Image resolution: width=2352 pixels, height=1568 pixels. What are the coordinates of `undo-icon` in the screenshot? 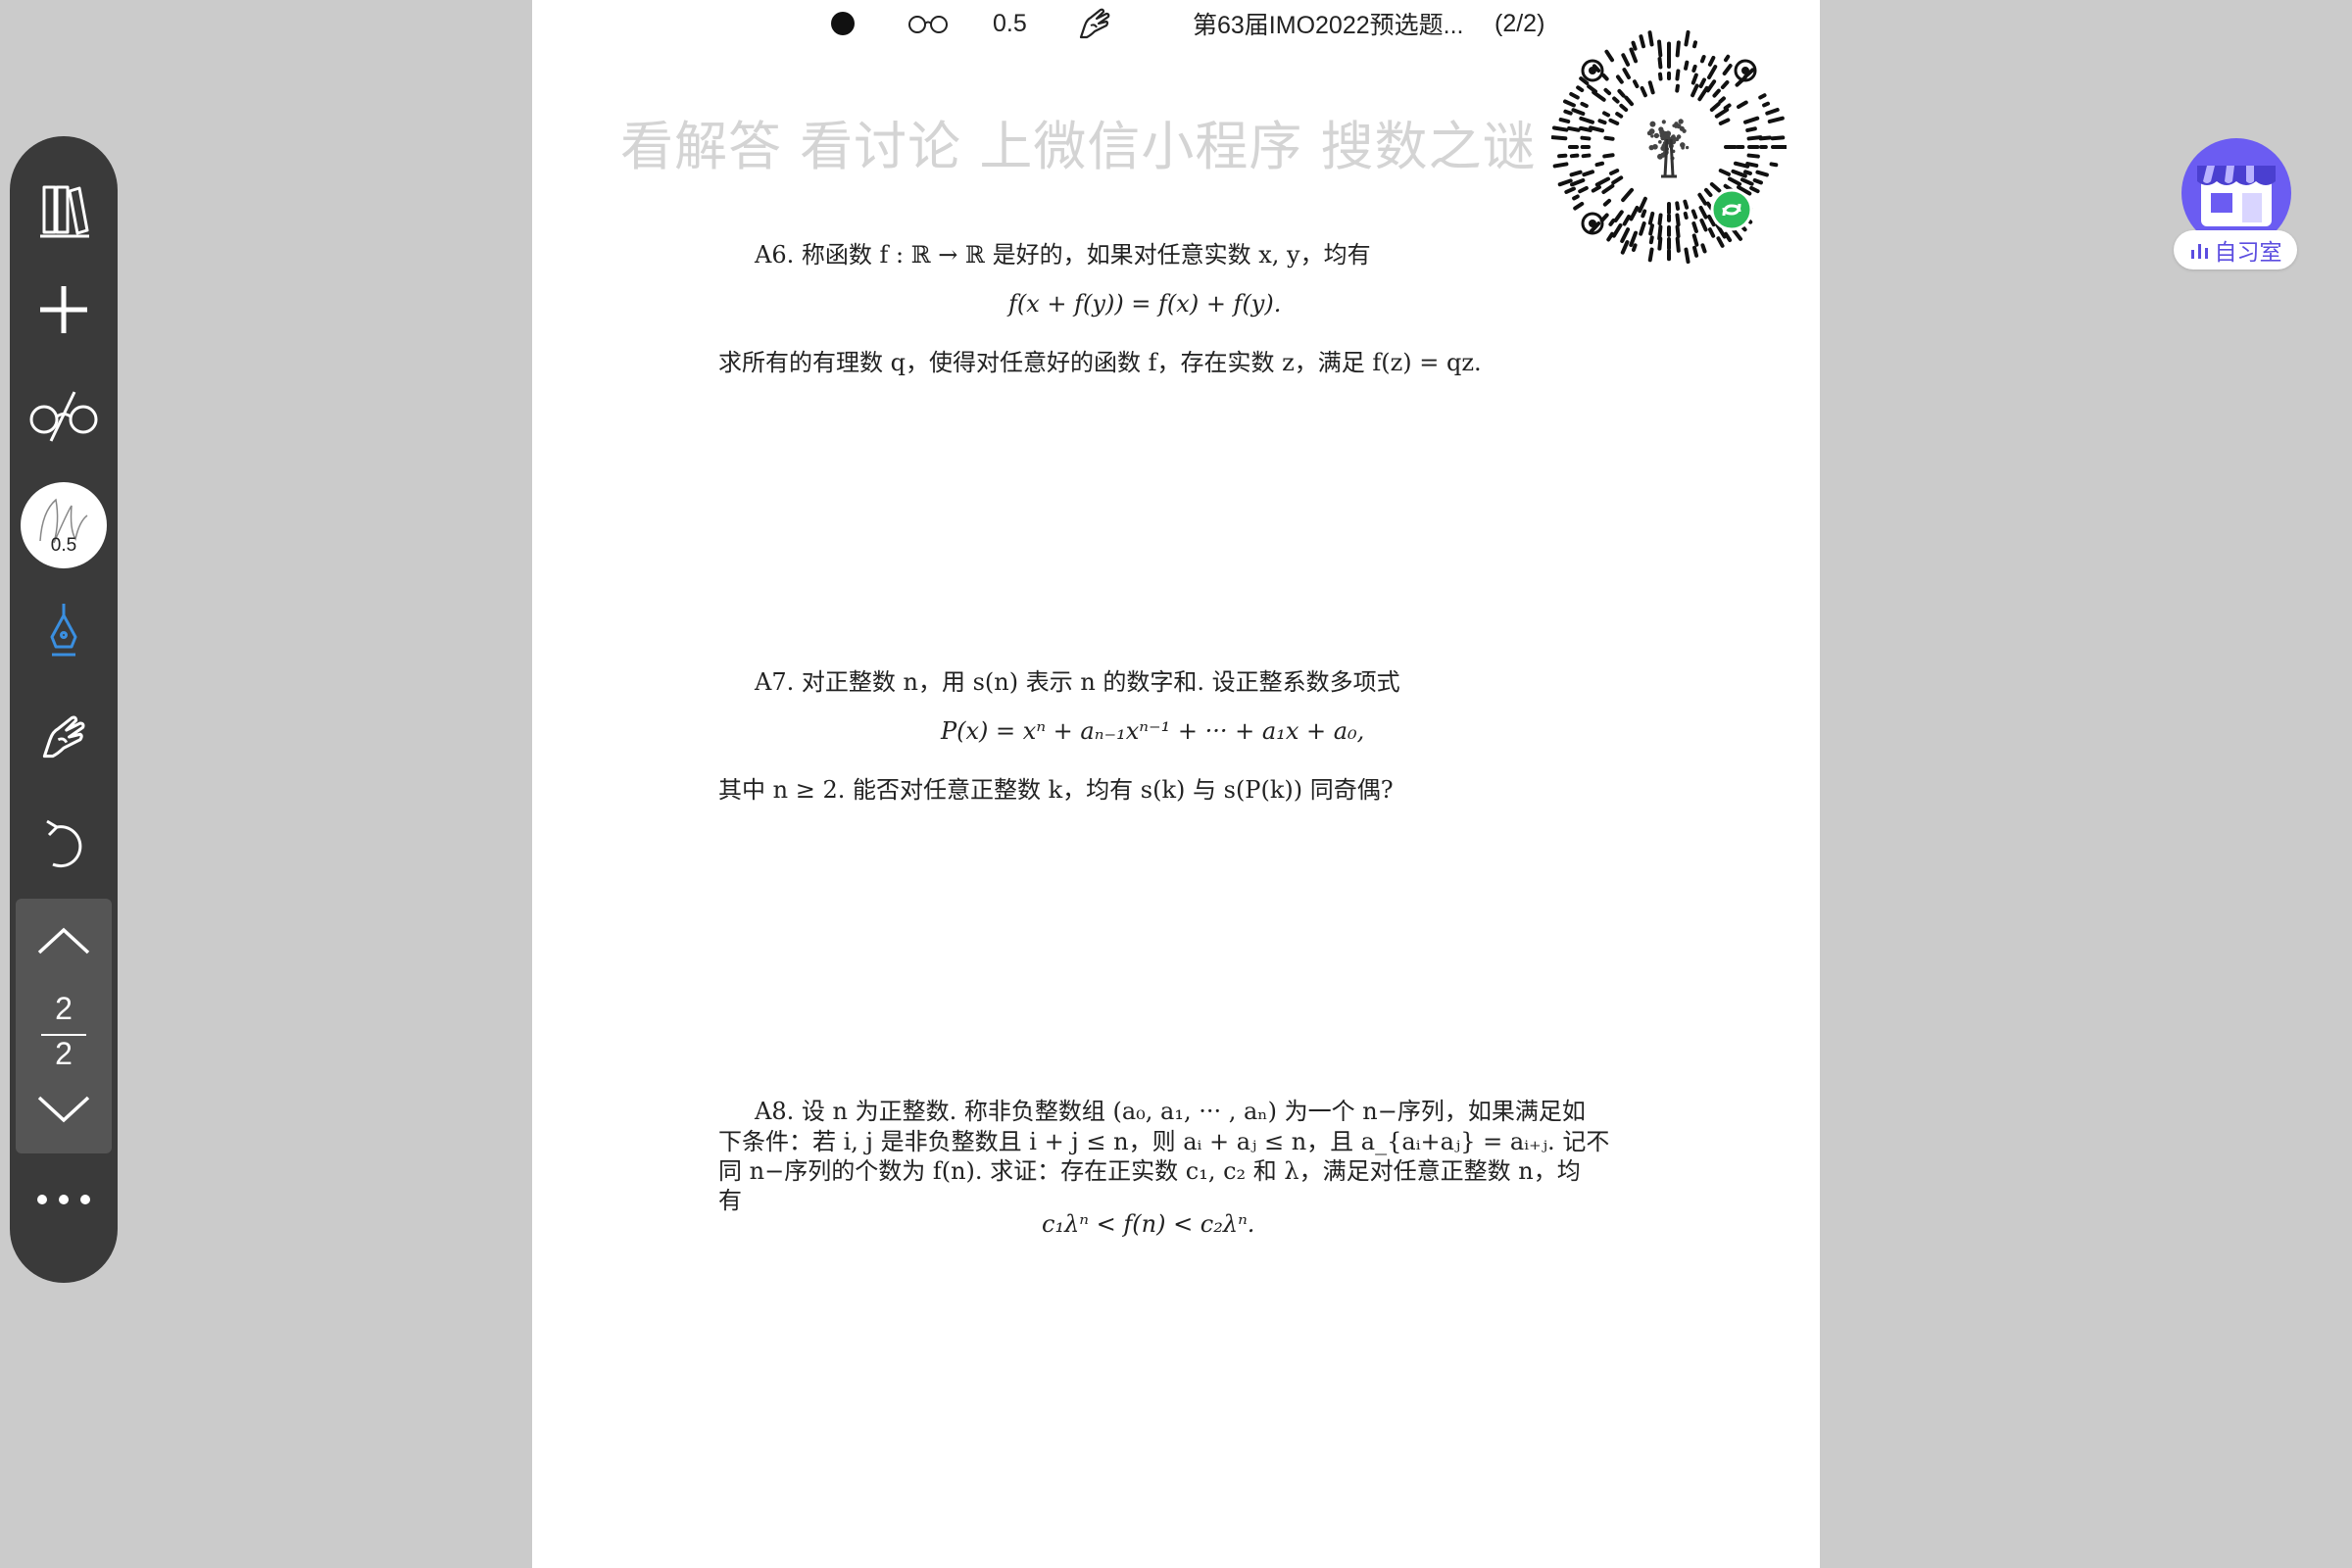 It's located at (64, 843).